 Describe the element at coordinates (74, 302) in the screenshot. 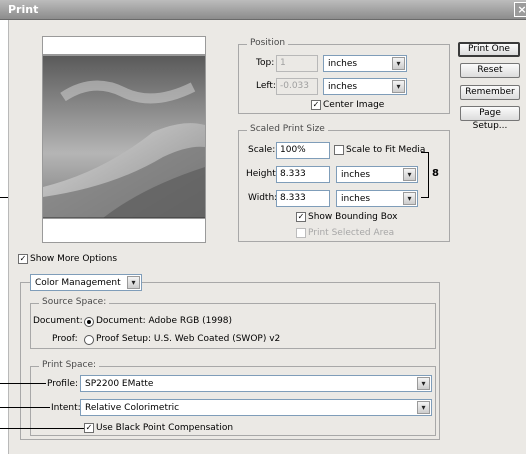

I see `source-space-legend: Source Space:` at that location.